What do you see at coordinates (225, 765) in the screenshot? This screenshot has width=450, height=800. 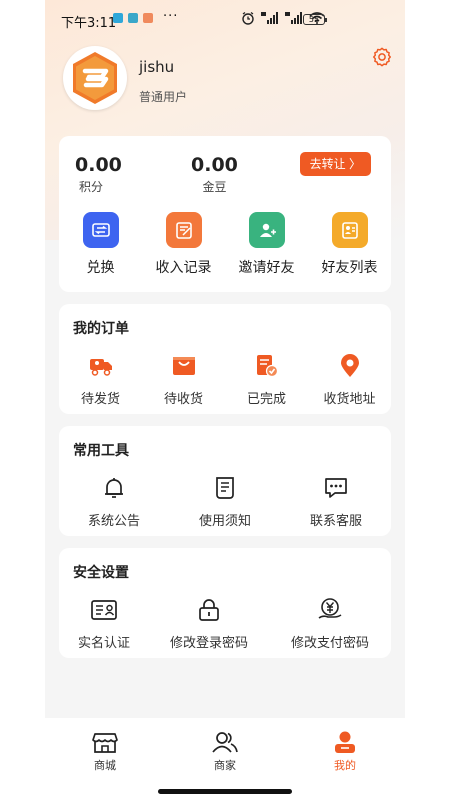 I see `tab-label: 商家` at bounding box center [225, 765].